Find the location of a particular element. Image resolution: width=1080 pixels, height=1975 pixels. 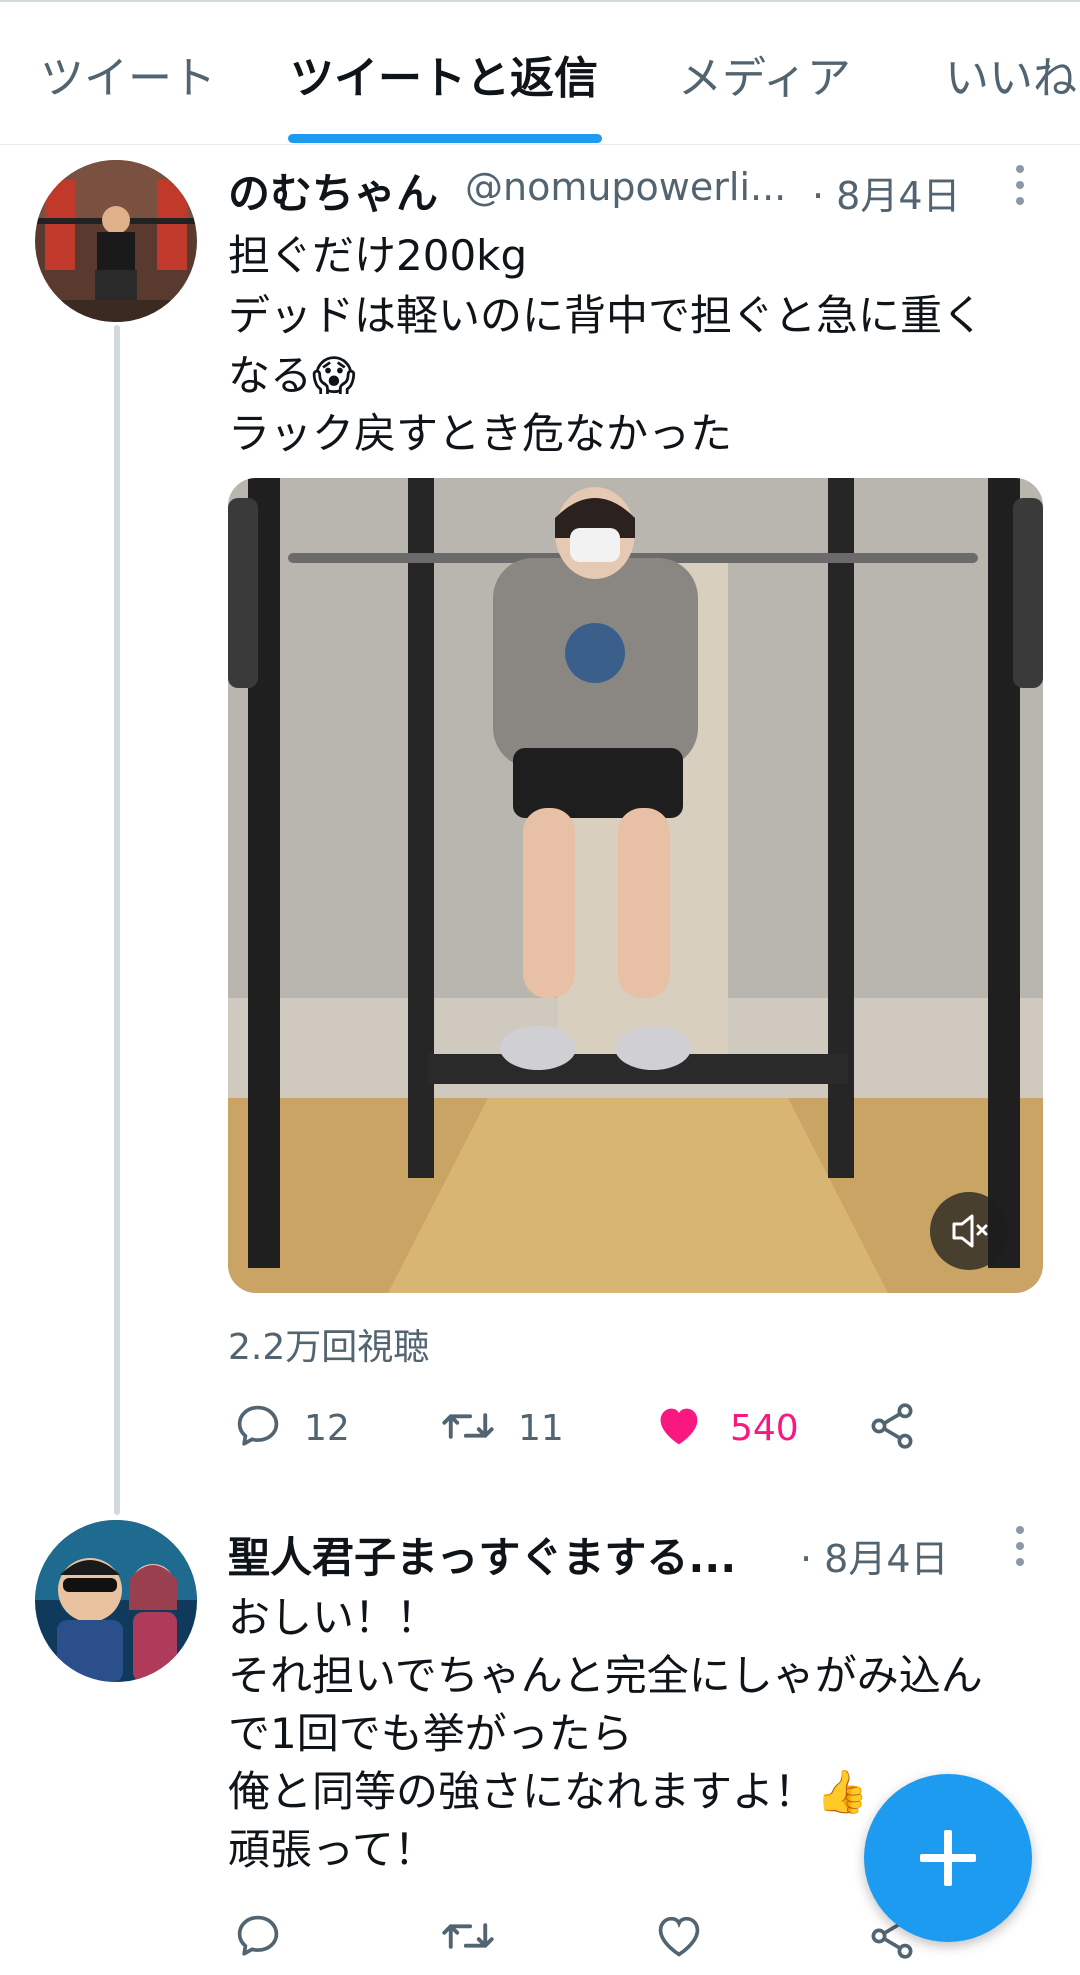

share-icon is located at coordinates (892, 1426).